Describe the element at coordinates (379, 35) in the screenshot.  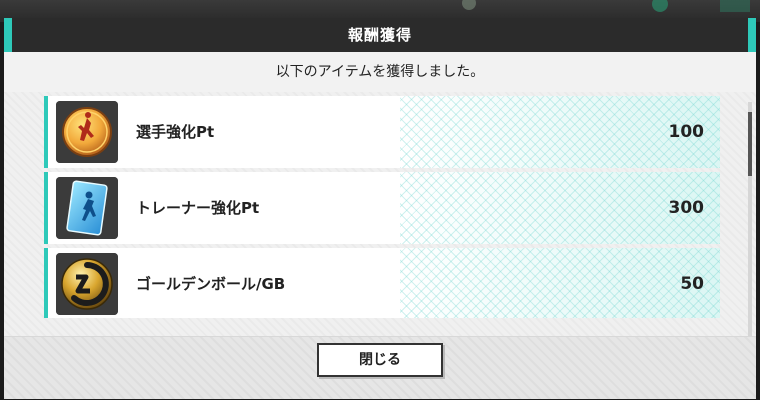
I see `dialog-title: 報酬獲得` at that location.